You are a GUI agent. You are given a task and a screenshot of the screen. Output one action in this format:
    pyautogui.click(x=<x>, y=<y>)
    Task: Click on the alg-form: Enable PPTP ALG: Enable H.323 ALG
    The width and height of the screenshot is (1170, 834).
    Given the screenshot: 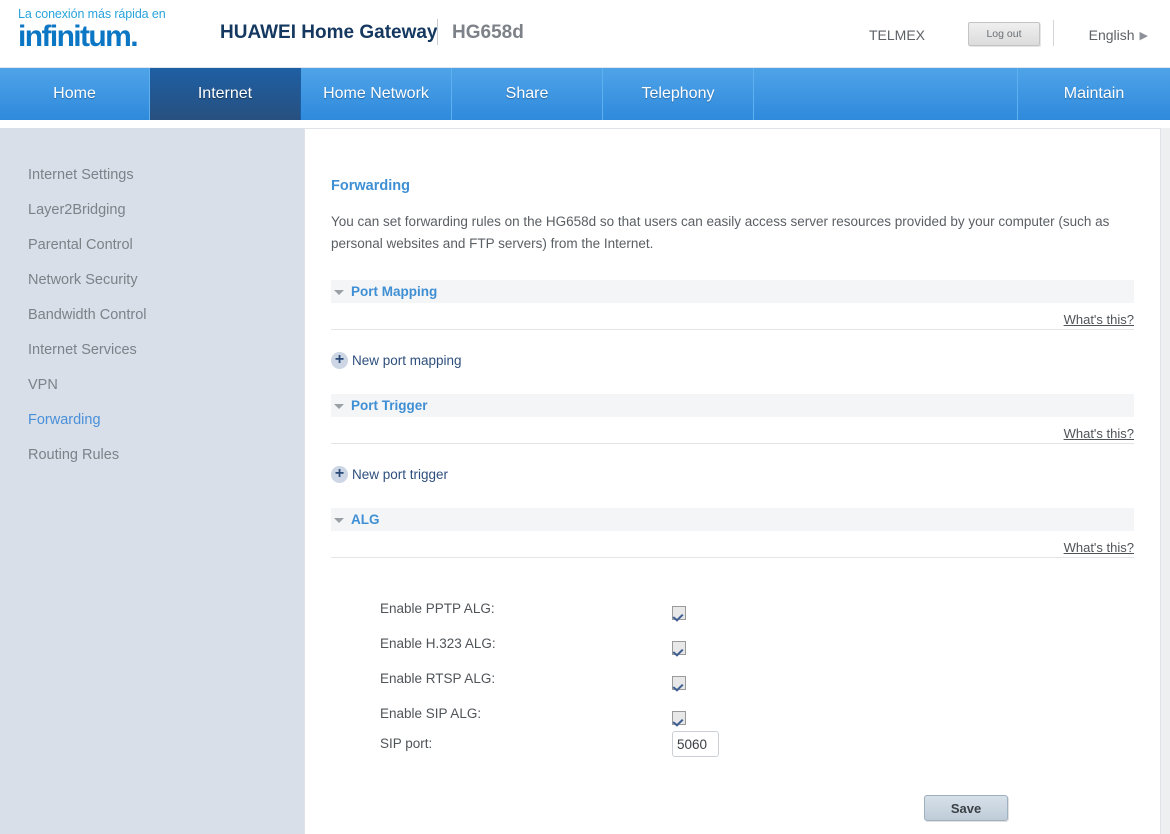 What is the action you would take?
    pyautogui.click(x=732, y=680)
    